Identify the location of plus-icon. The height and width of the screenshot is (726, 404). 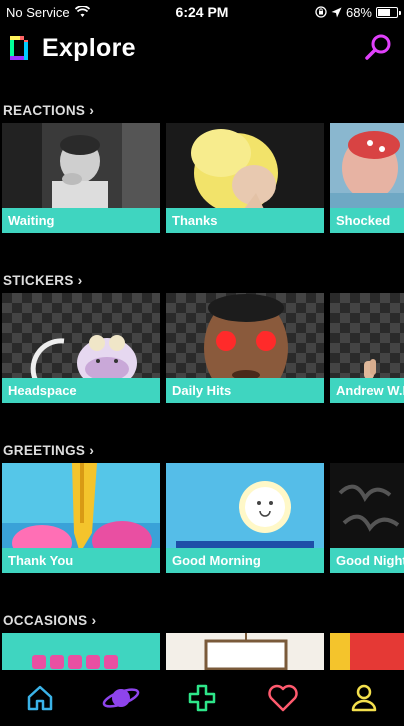
(202, 698).